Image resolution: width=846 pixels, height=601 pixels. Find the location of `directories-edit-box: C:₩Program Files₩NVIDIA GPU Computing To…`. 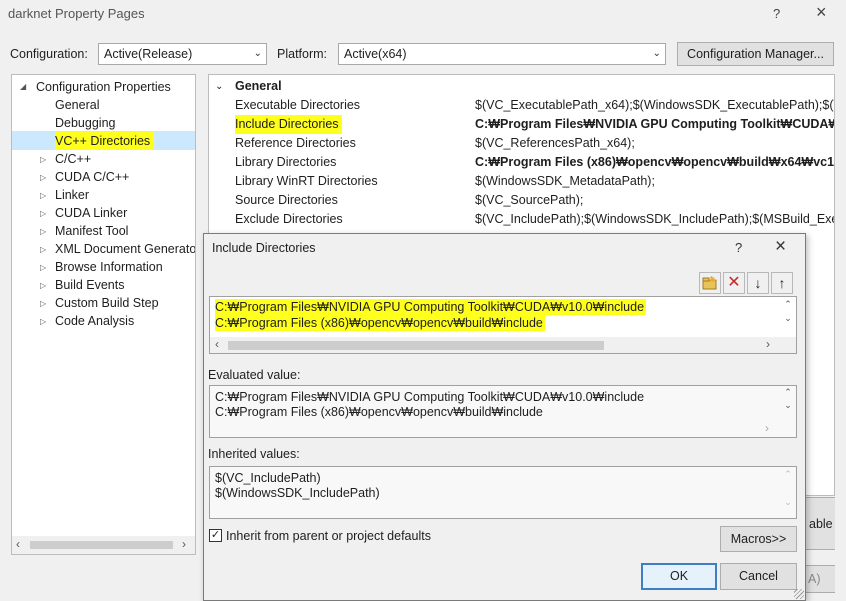

directories-edit-box: C:₩Program Files₩NVIDIA GPU Computing To… is located at coordinates (503, 325).